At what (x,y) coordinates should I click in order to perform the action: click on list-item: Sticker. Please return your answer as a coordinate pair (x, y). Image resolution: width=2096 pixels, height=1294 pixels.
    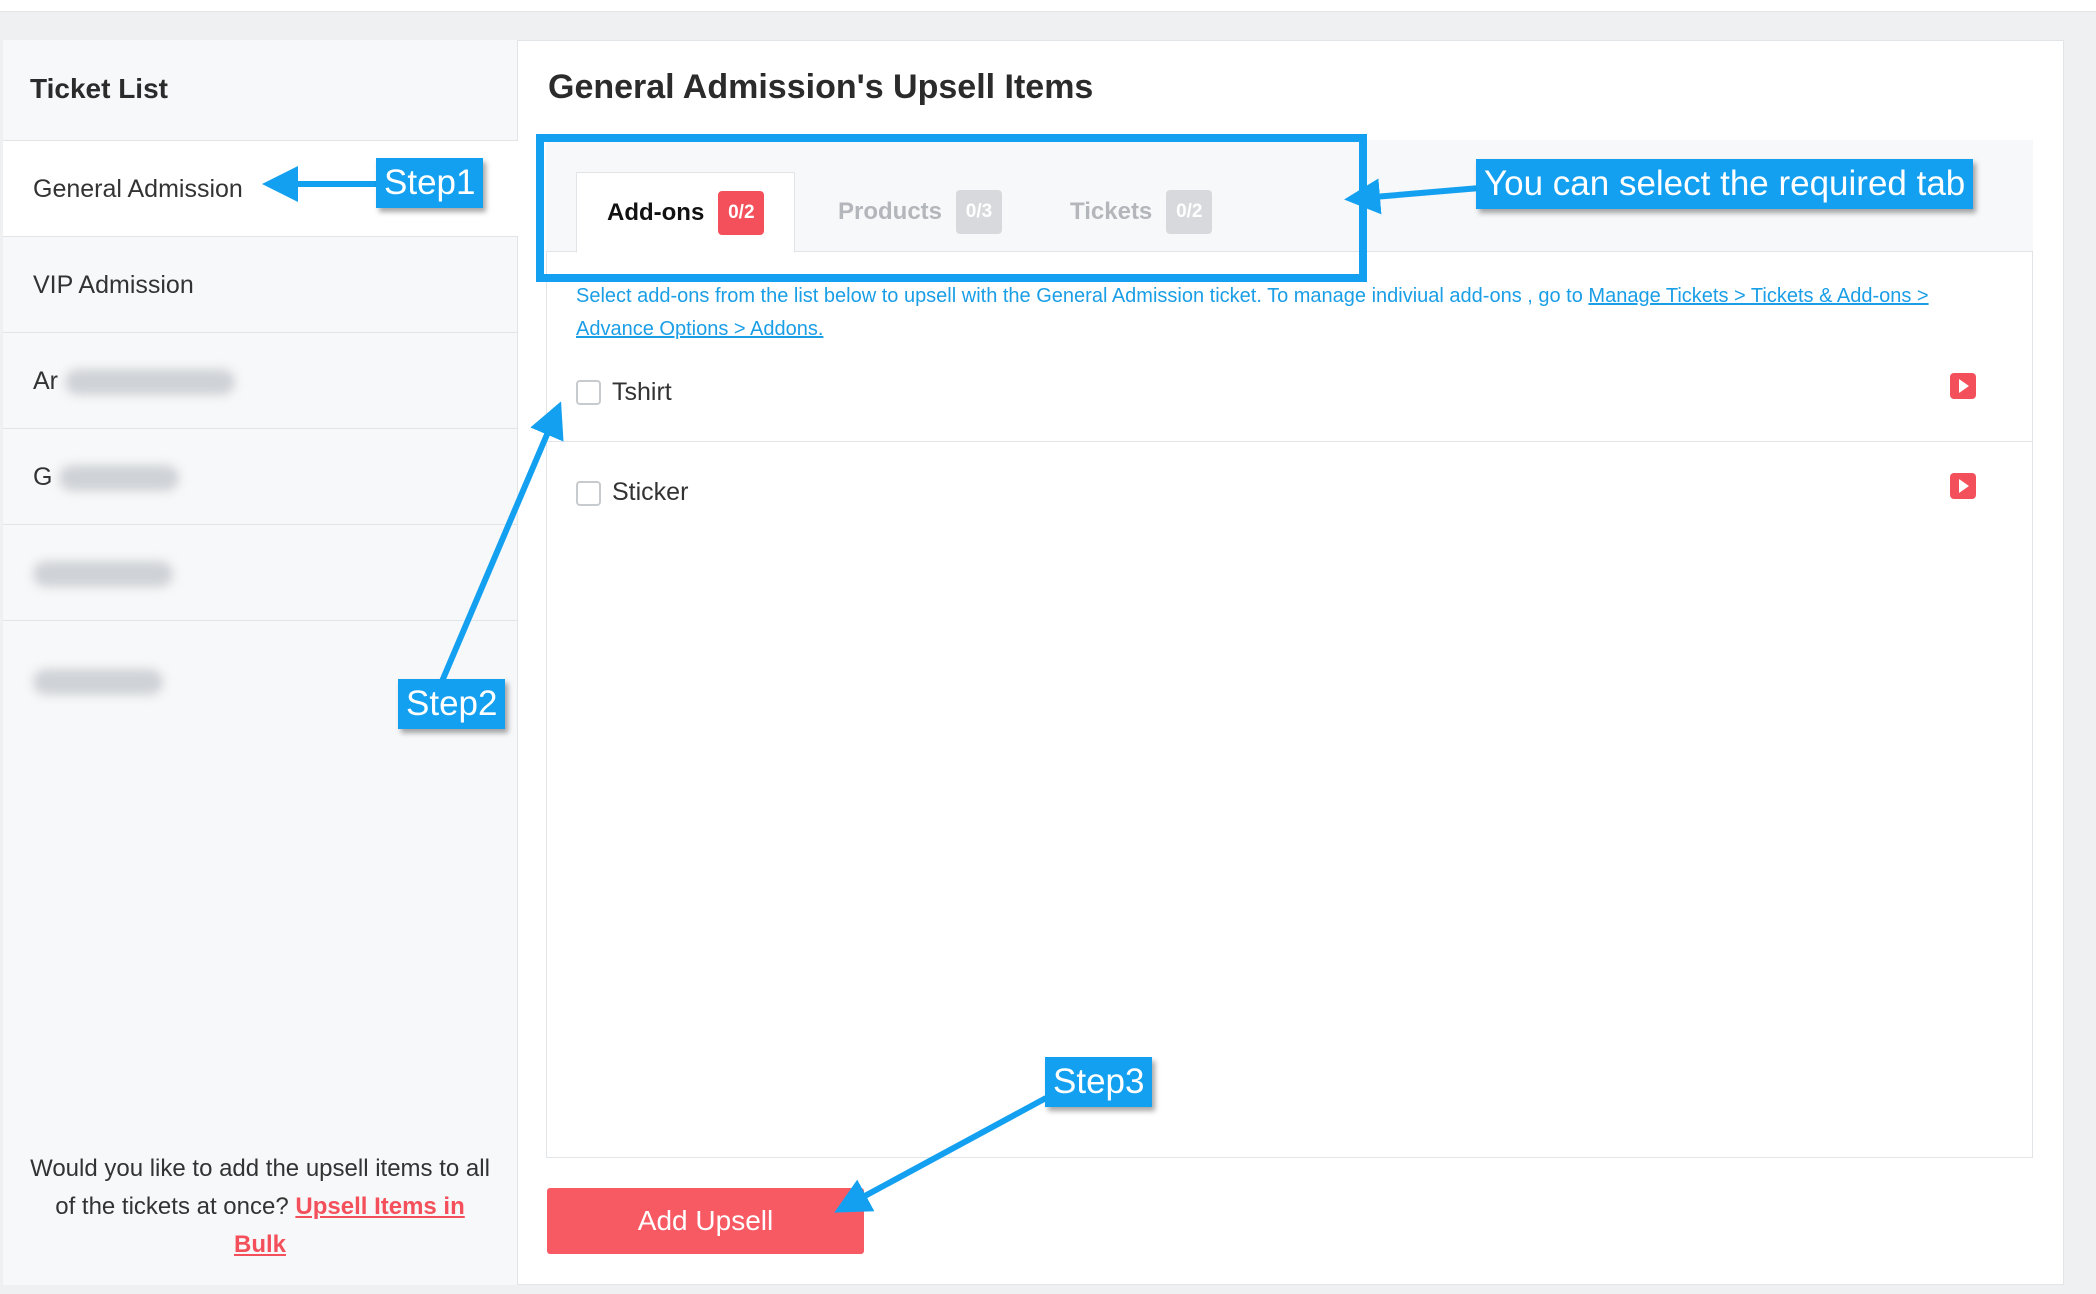
    Looking at the image, I should click on (1289, 492).